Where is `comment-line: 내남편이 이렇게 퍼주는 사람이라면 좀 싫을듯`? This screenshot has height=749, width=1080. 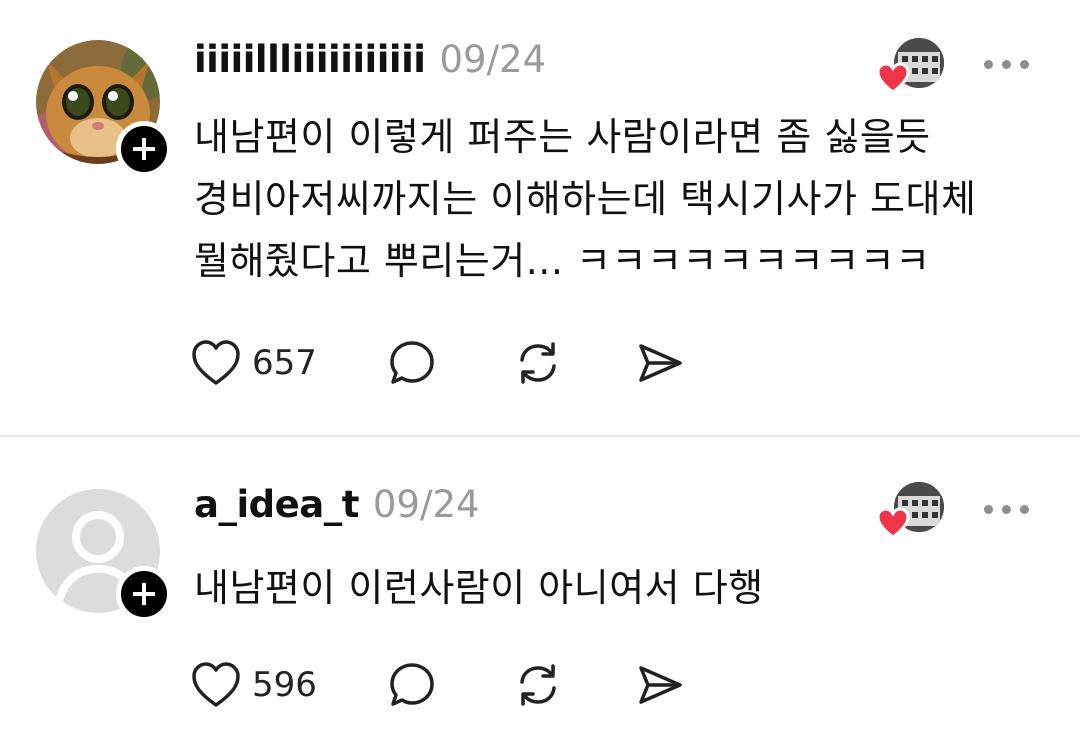
comment-line: 내남편이 이렇게 퍼주는 사람이라면 좀 싫을듯 is located at coordinates (562, 137).